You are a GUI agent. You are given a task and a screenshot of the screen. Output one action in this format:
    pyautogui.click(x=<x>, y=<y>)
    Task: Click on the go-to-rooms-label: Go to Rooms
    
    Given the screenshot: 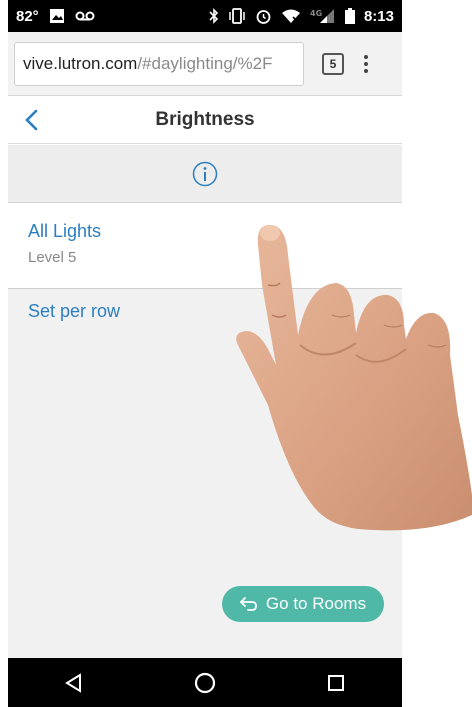 What is the action you would take?
    pyautogui.click(x=316, y=603)
    